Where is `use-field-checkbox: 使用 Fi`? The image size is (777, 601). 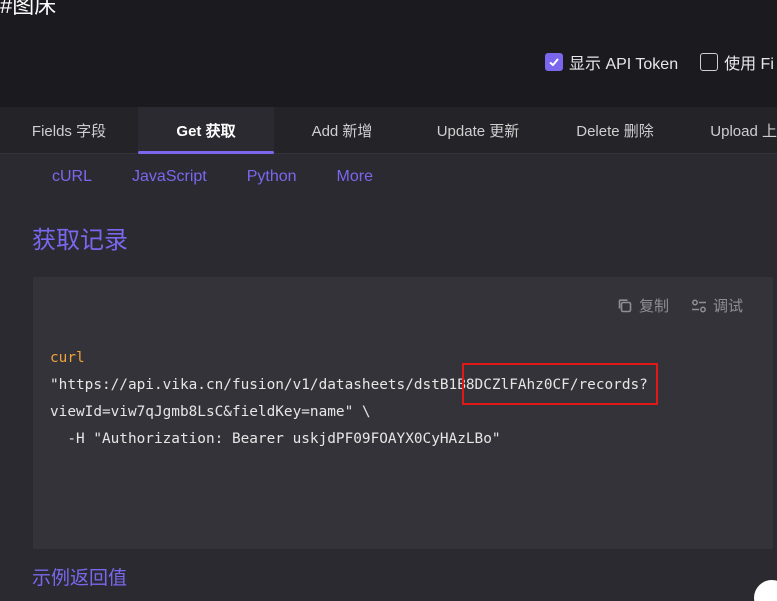 use-field-checkbox: 使用 Fi is located at coordinates (737, 62).